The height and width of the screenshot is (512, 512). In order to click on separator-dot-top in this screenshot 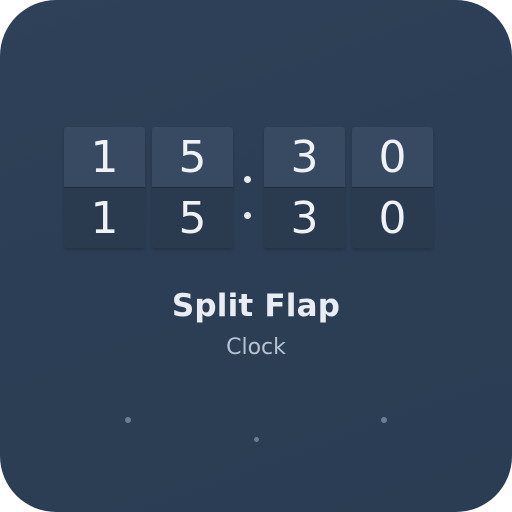, I will do `click(247, 179)`.